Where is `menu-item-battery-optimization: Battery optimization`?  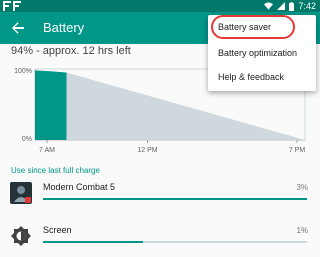
menu-item-battery-optimization: Battery optimization is located at coordinates (262, 53).